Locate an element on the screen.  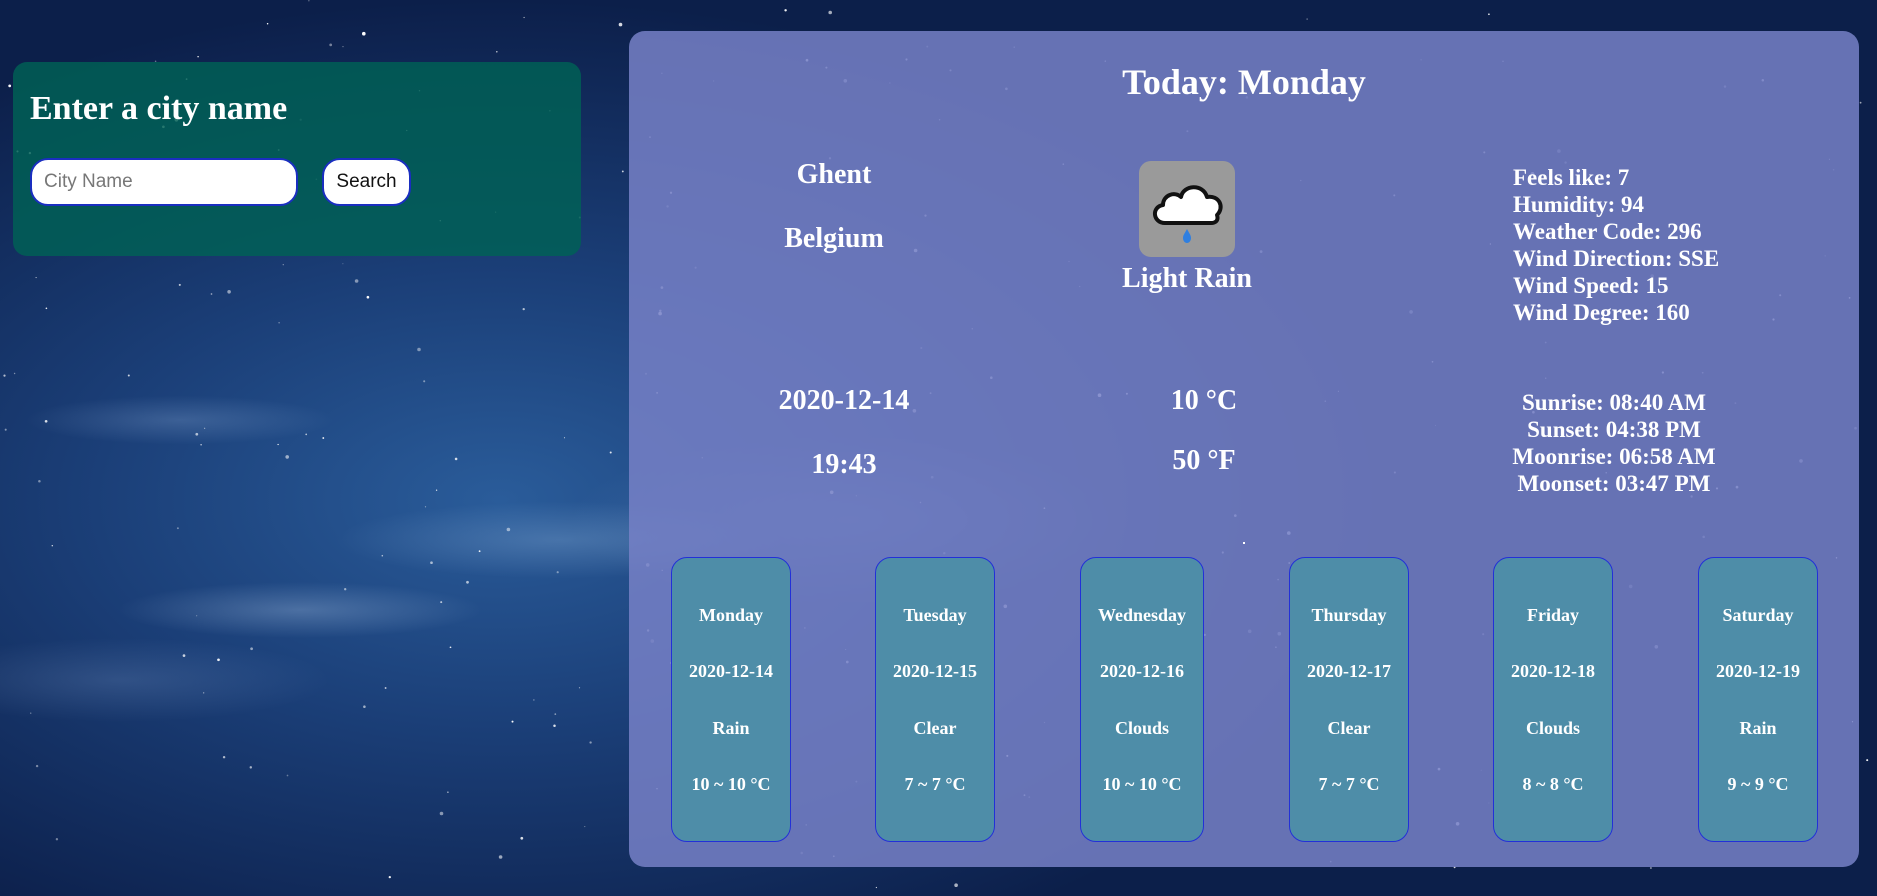
forecast-date: 2020-12-18 is located at coordinates (1553, 671).